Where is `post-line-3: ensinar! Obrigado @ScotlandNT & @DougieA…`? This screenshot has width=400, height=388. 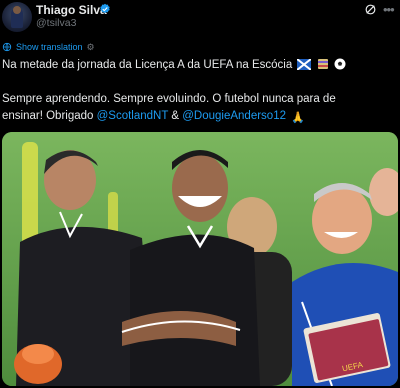 post-line-3: ensinar! Obrigado @ScotlandNT & @DougieA… is located at coordinates (200, 117).